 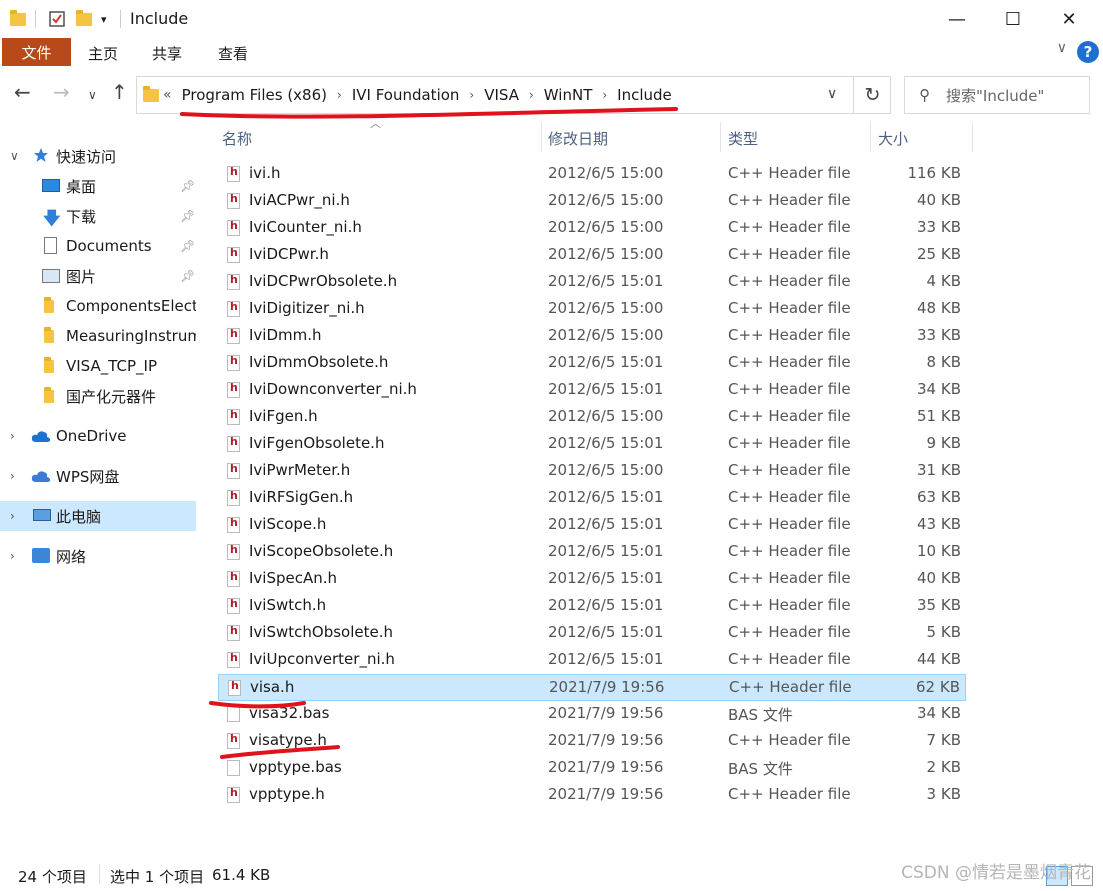 What do you see at coordinates (241, 875) in the screenshot?
I see `selection-size: 61.4 KB` at bounding box center [241, 875].